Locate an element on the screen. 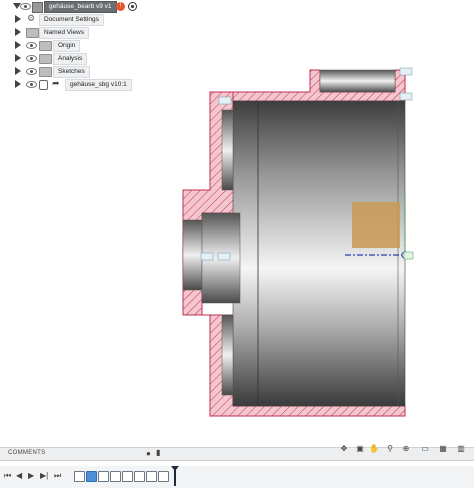 The height and width of the screenshot is (488, 474). timeline-component-icon is located at coordinates (91, 476).